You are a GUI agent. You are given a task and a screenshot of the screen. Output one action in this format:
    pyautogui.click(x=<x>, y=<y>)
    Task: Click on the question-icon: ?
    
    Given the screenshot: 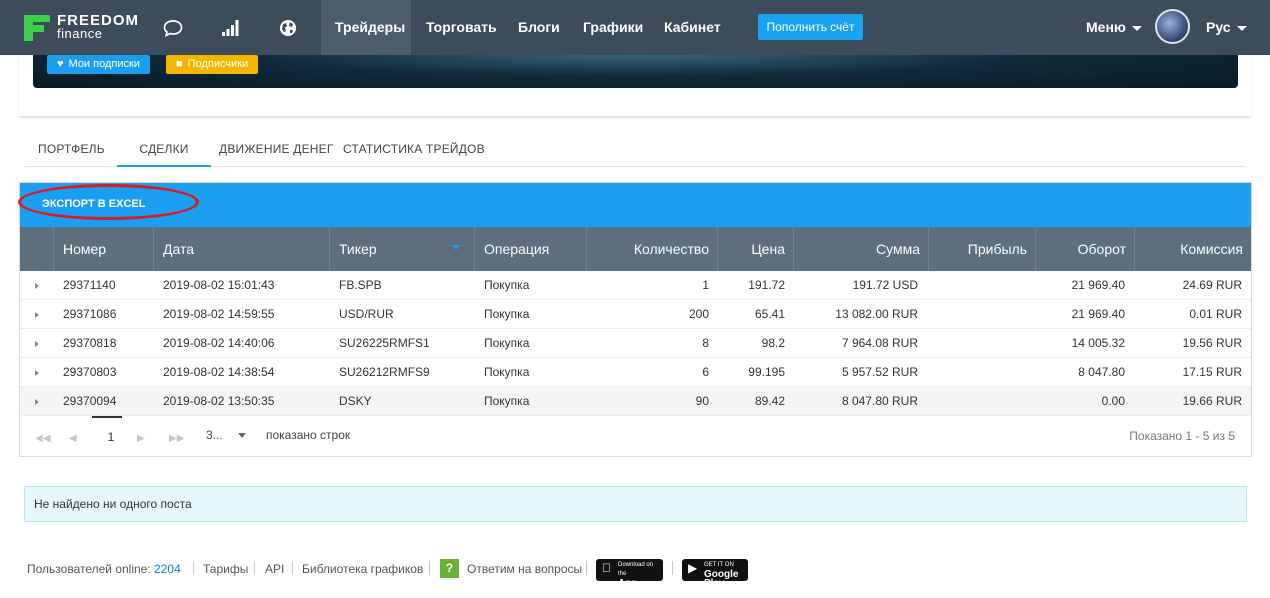 What is the action you would take?
    pyautogui.click(x=449, y=568)
    